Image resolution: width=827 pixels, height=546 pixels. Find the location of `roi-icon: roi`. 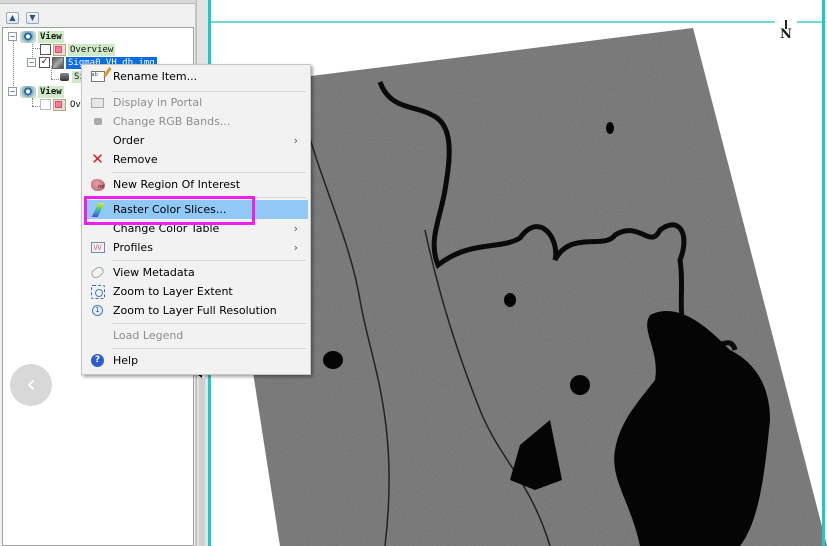

roi-icon: roi is located at coordinates (97, 184).